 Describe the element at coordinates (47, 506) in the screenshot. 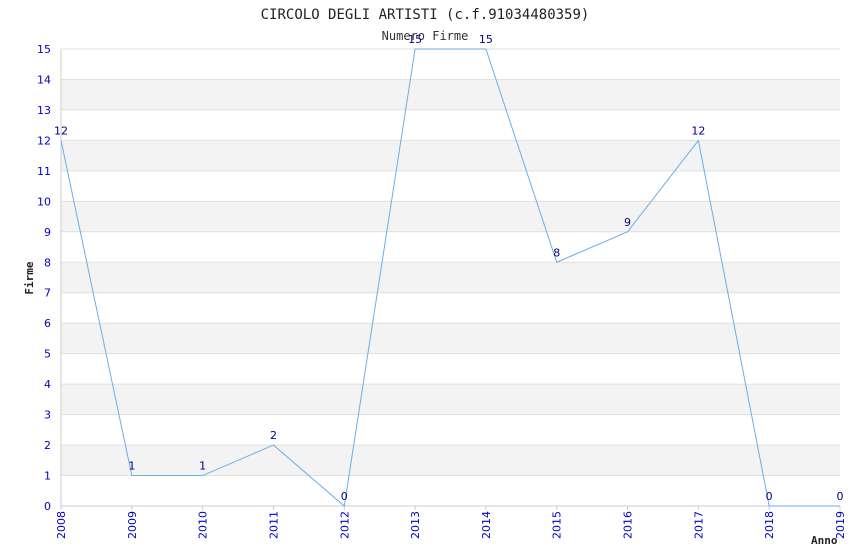

I see `y-tick-label: 0` at that location.